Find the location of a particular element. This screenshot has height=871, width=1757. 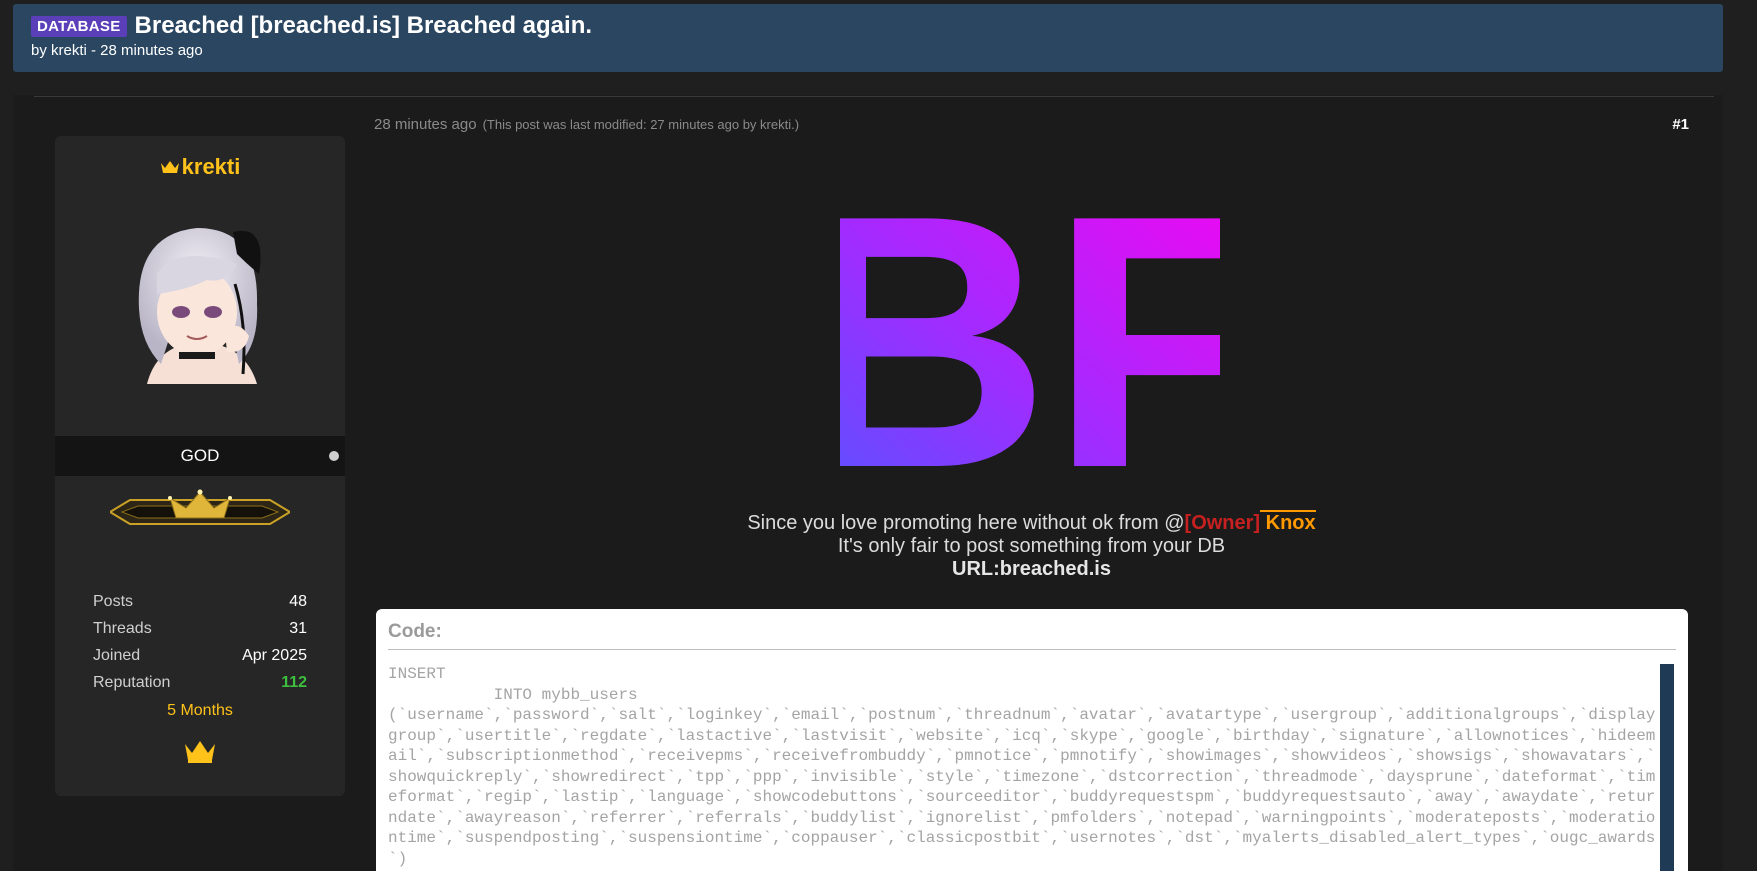

stat-label: Threads is located at coordinates (122, 628).